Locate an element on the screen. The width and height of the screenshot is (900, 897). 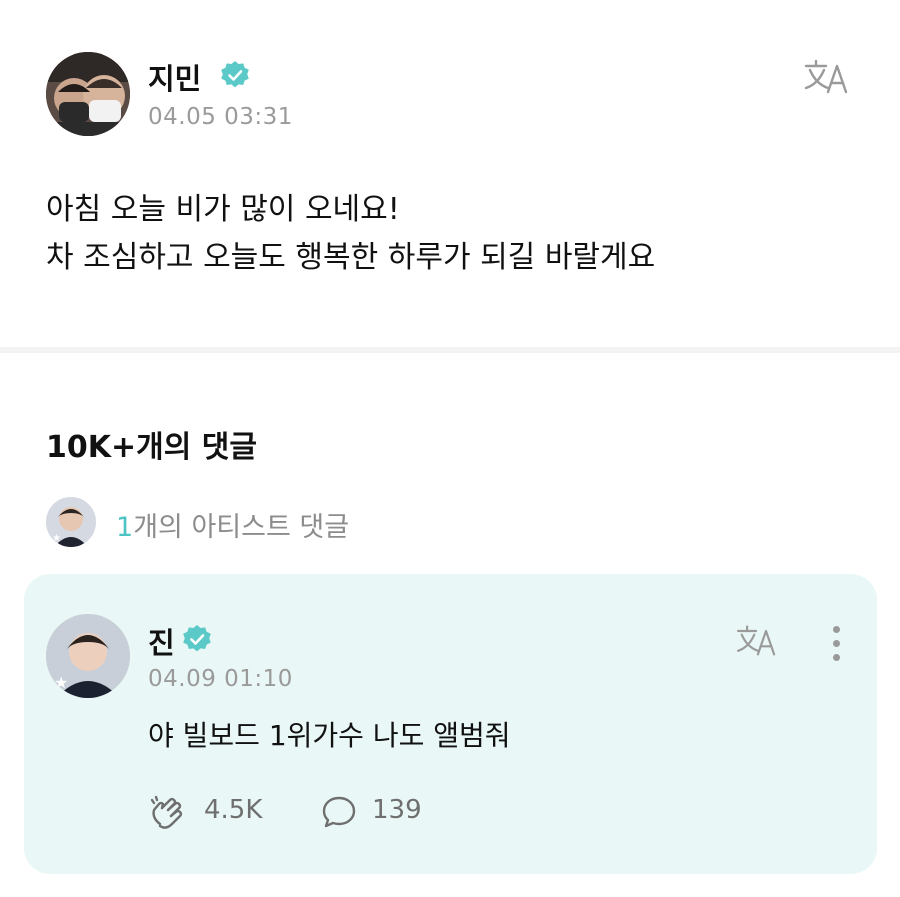
reply-button: 139 is located at coordinates (380, 812).